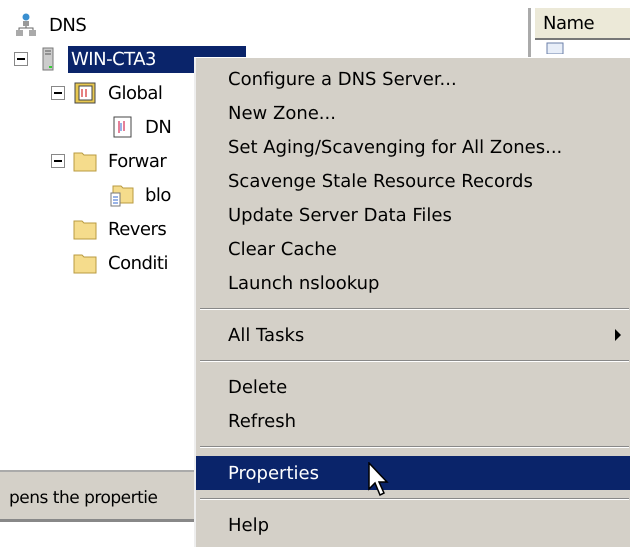 This screenshot has height=547, width=630. Describe the element at coordinates (85, 93) in the screenshot. I see `log-book-icon` at that location.